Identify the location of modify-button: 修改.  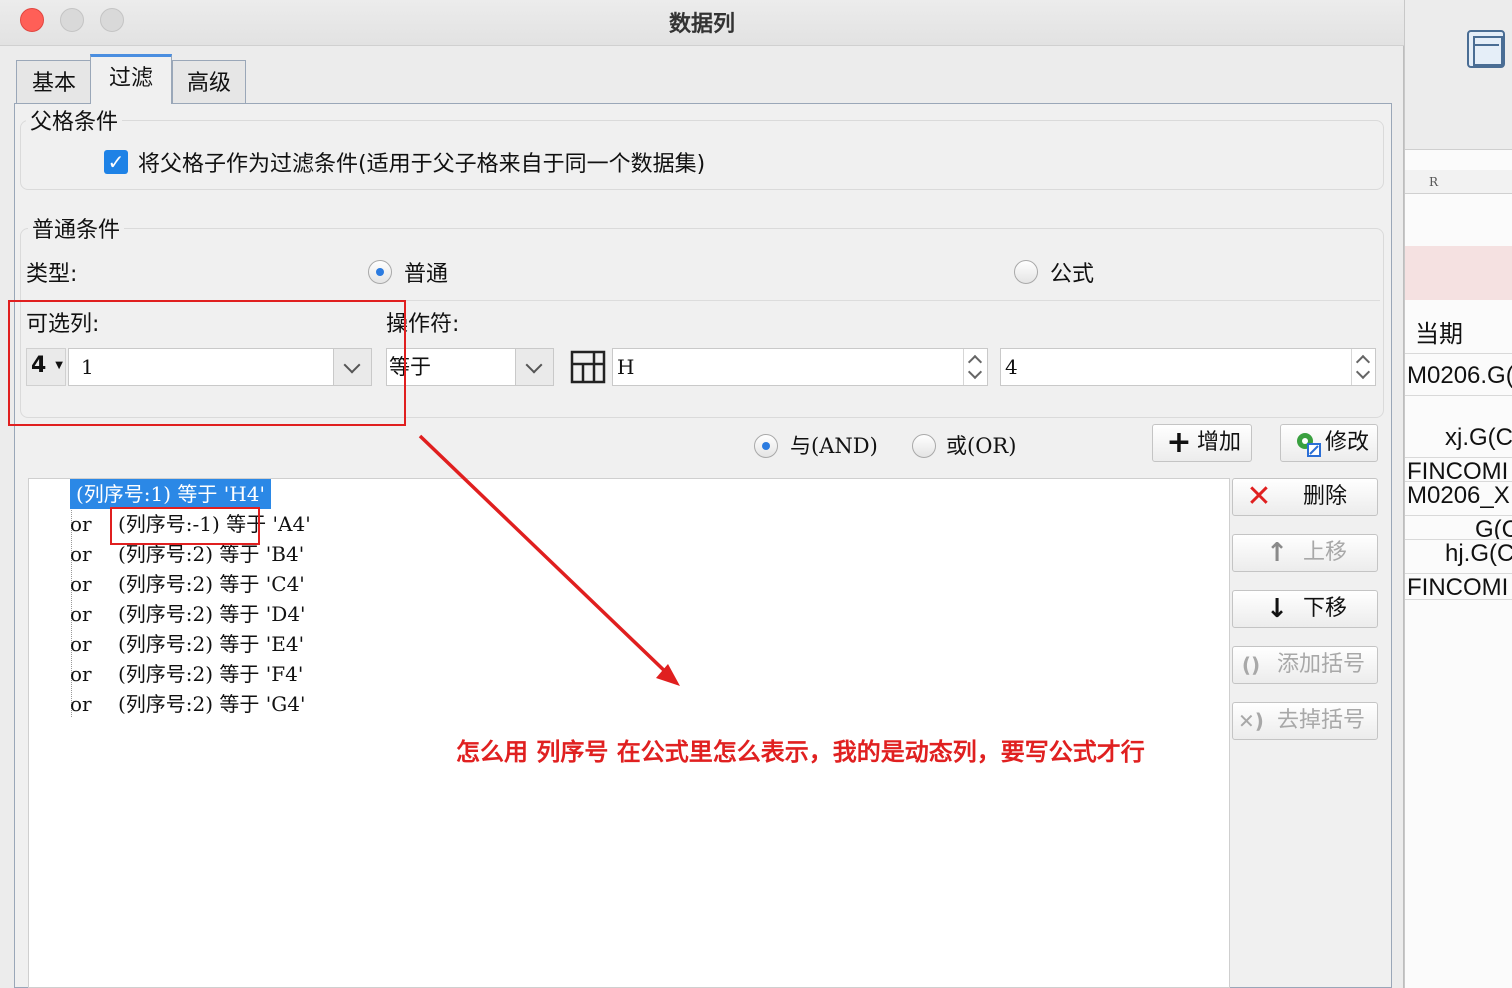
(1329, 443).